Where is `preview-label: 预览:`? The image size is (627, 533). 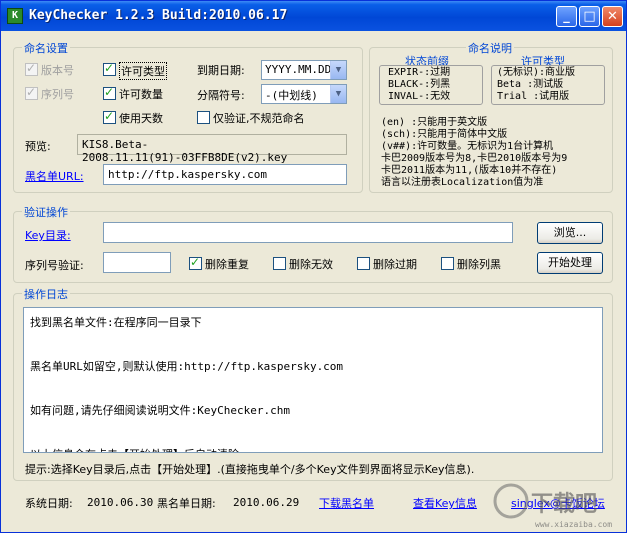
preview-label: 预览: is located at coordinates (38, 146).